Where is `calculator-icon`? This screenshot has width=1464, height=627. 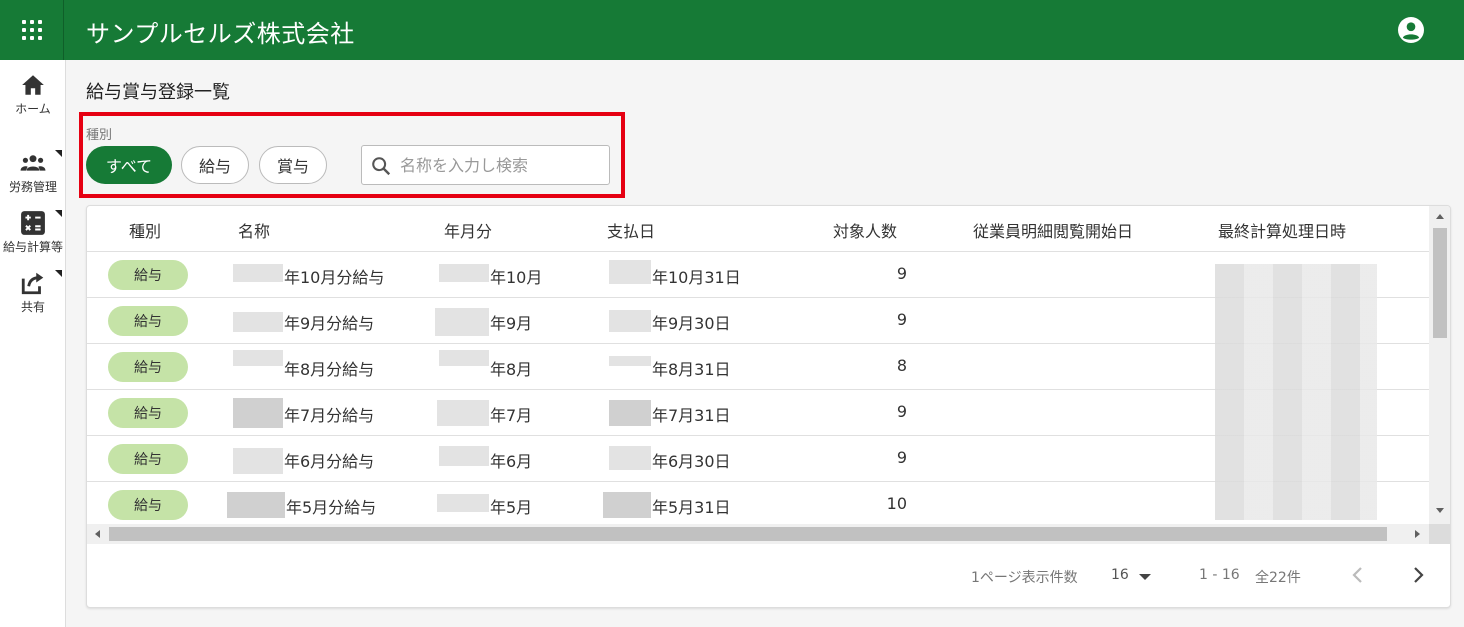
calculator-icon is located at coordinates (33, 223).